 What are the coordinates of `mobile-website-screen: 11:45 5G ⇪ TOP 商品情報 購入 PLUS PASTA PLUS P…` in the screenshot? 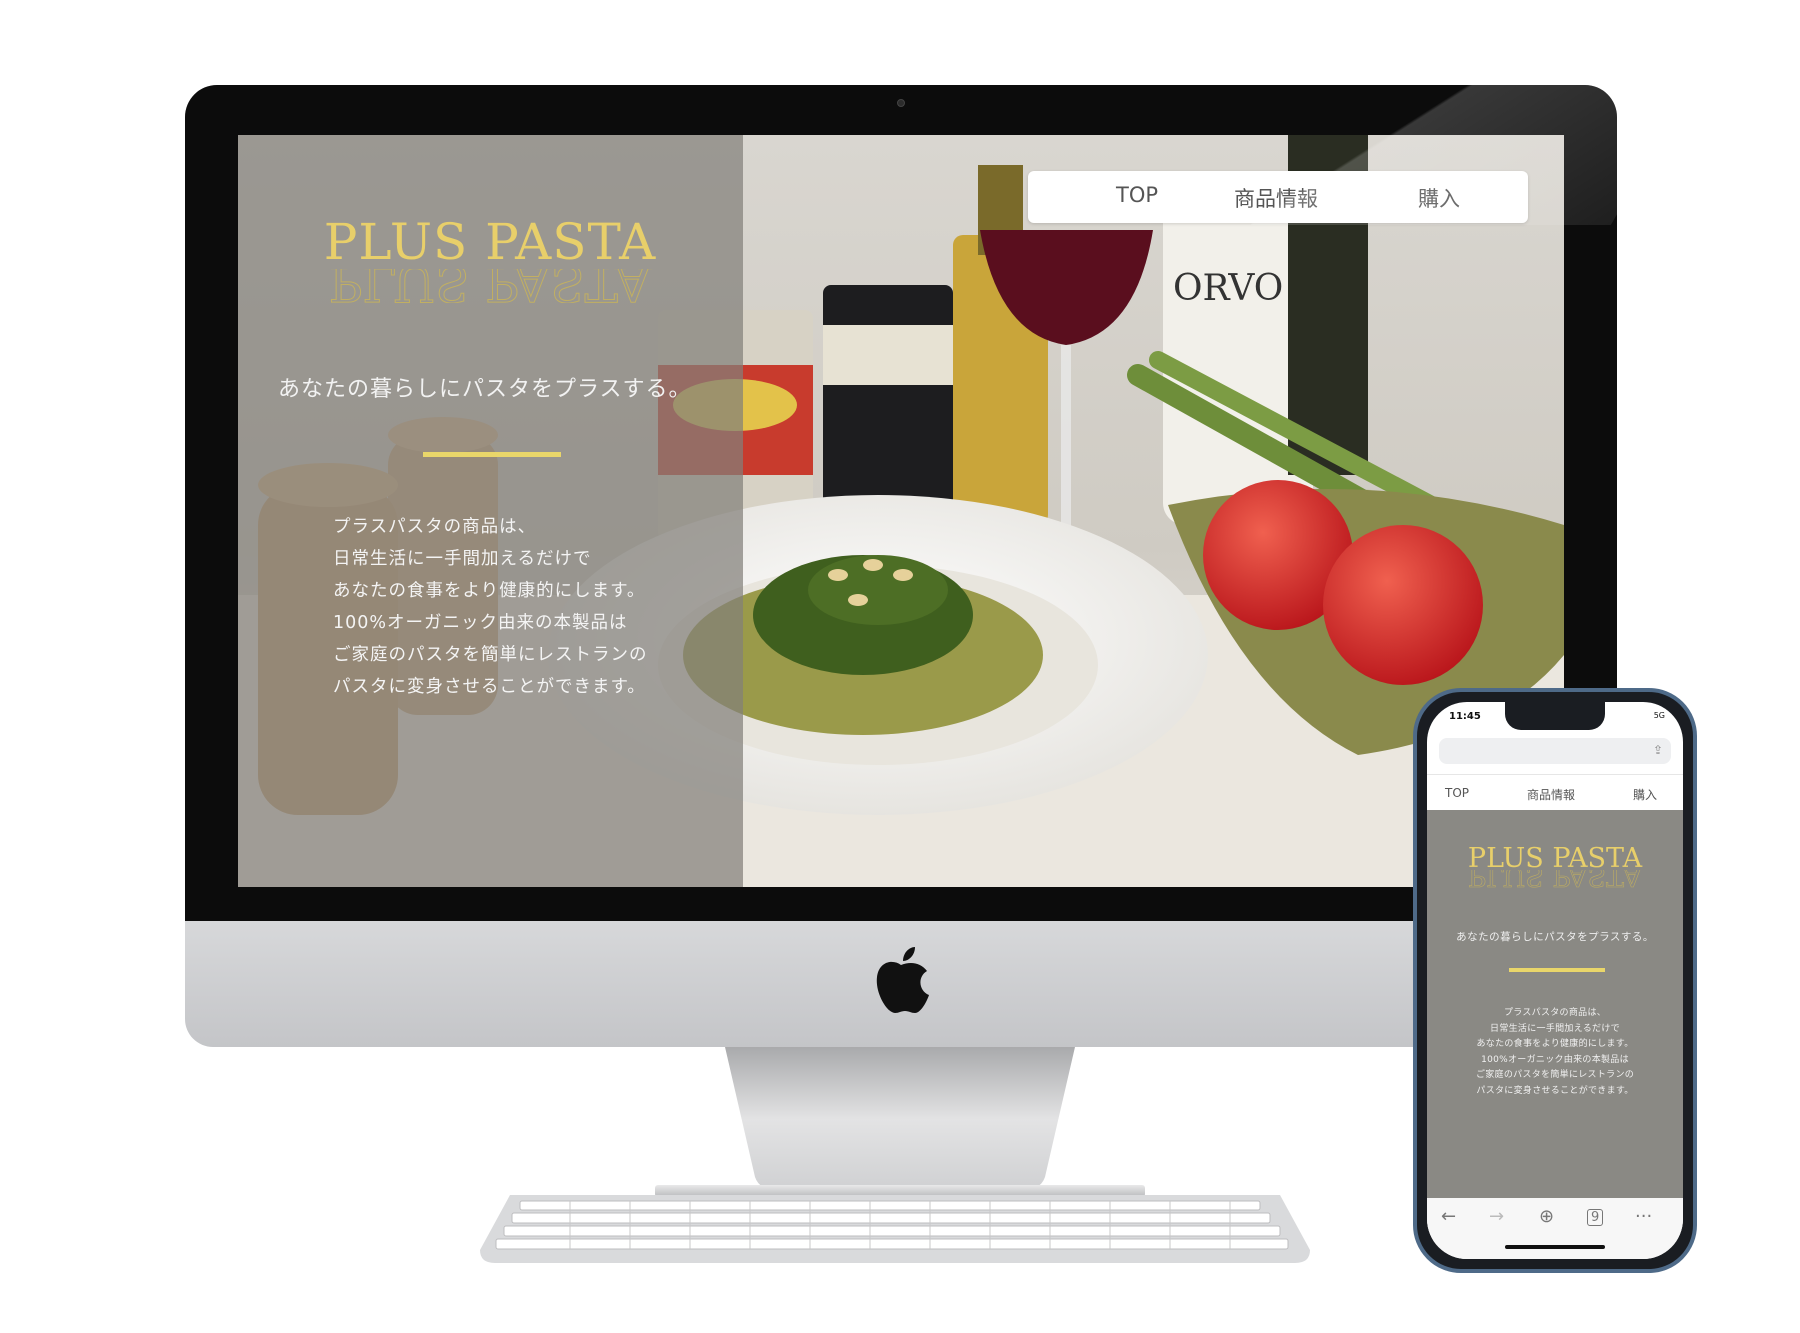 It's located at (1555, 980).